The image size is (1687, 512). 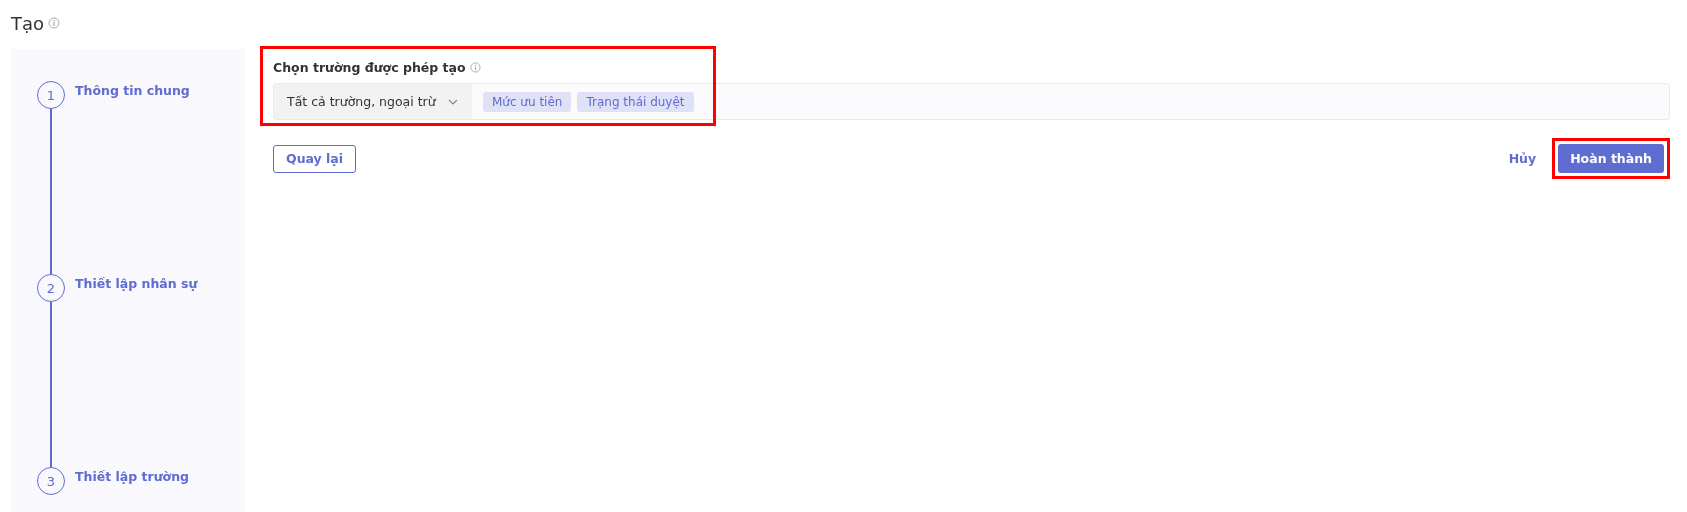 What do you see at coordinates (315, 158) in the screenshot?
I see `back-button: Quay lại` at bounding box center [315, 158].